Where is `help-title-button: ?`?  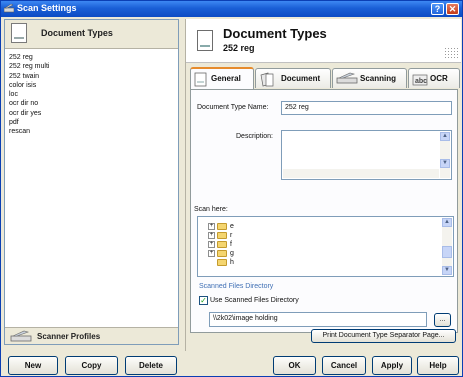 help-title-button: ? is located at coordinates (437, 9).